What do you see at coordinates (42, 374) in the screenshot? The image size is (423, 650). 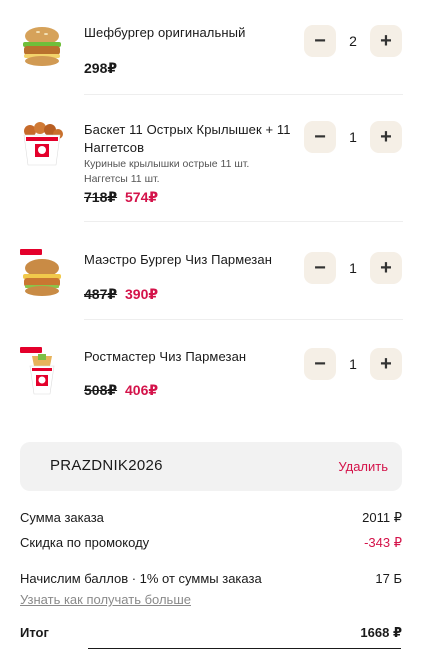 I see `rostmaster-image` at bounding box center [42, 374].